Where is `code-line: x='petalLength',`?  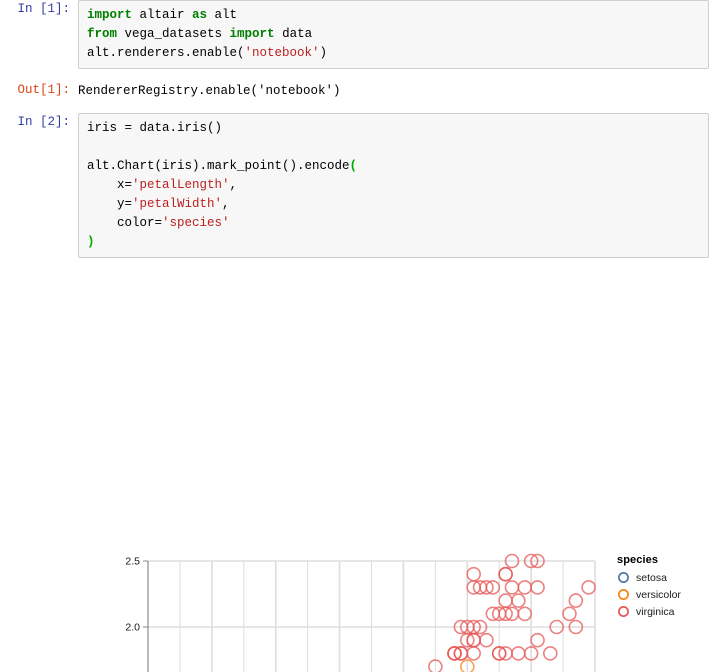
code-line: x='petalLength', is located at coordinates (397, 185).